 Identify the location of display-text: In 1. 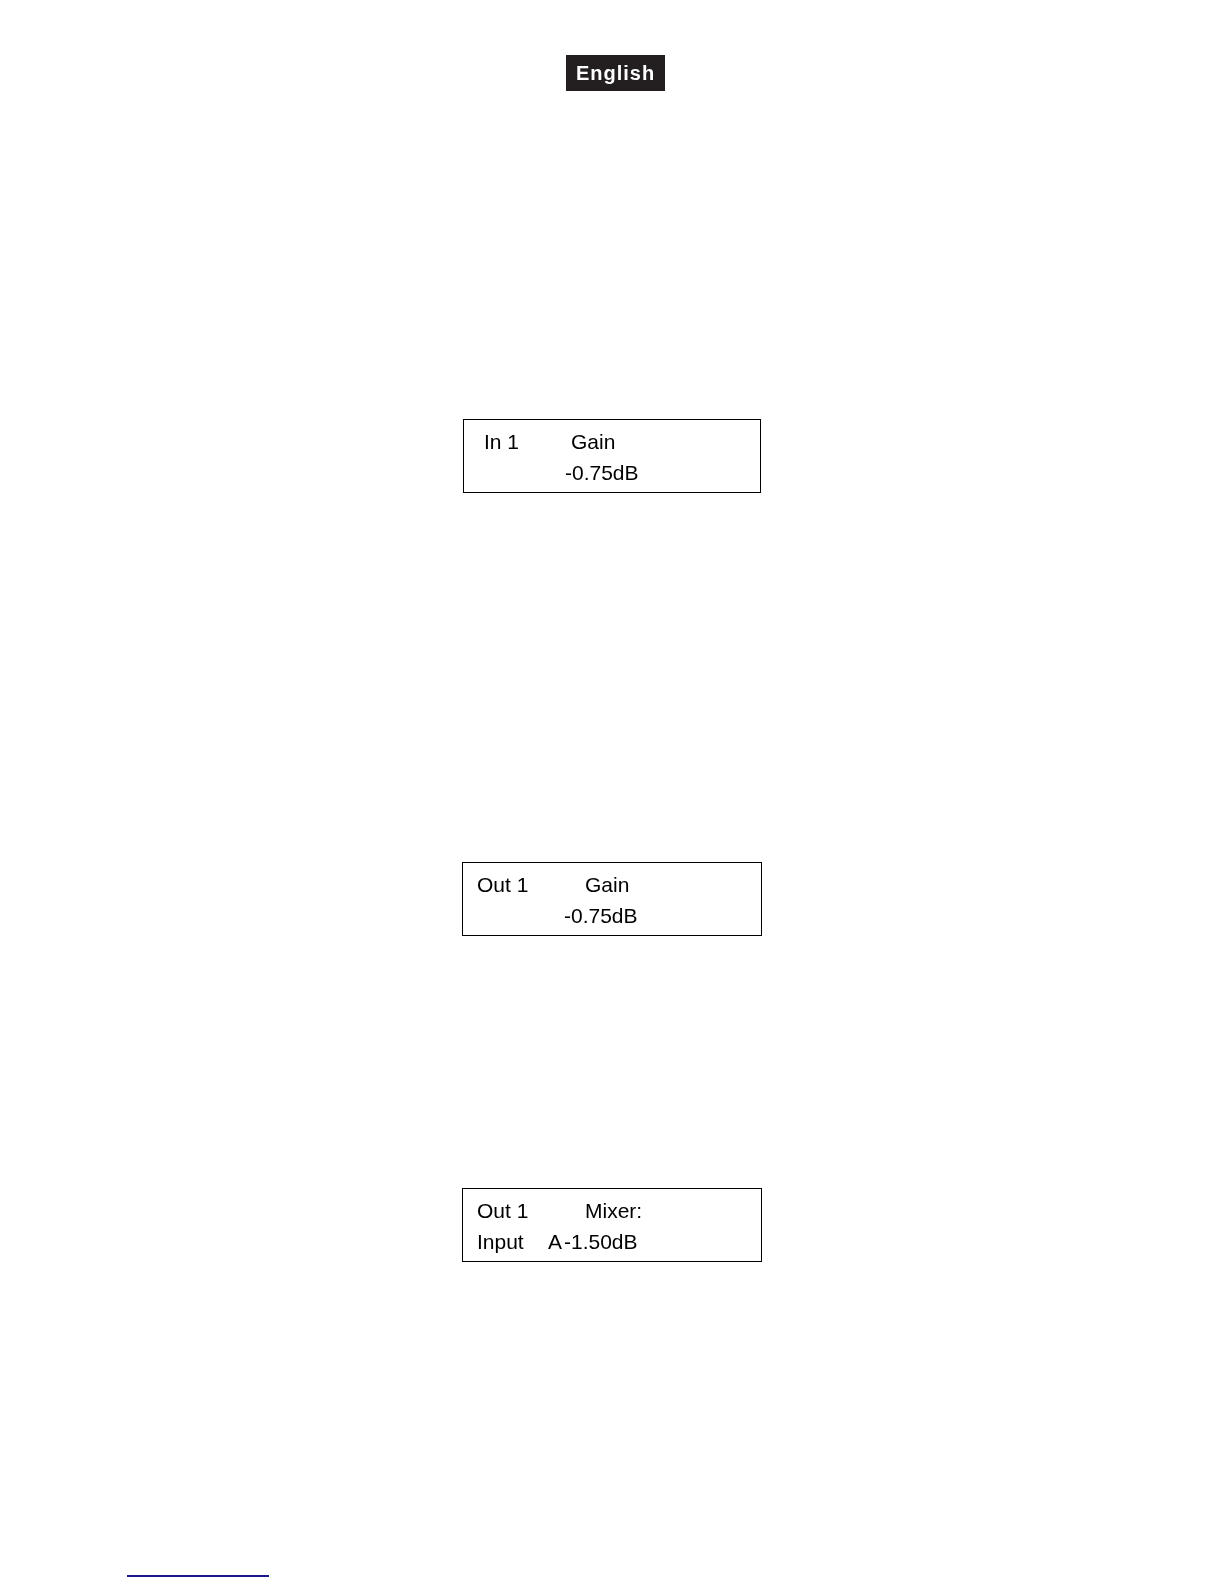
(502, 442).